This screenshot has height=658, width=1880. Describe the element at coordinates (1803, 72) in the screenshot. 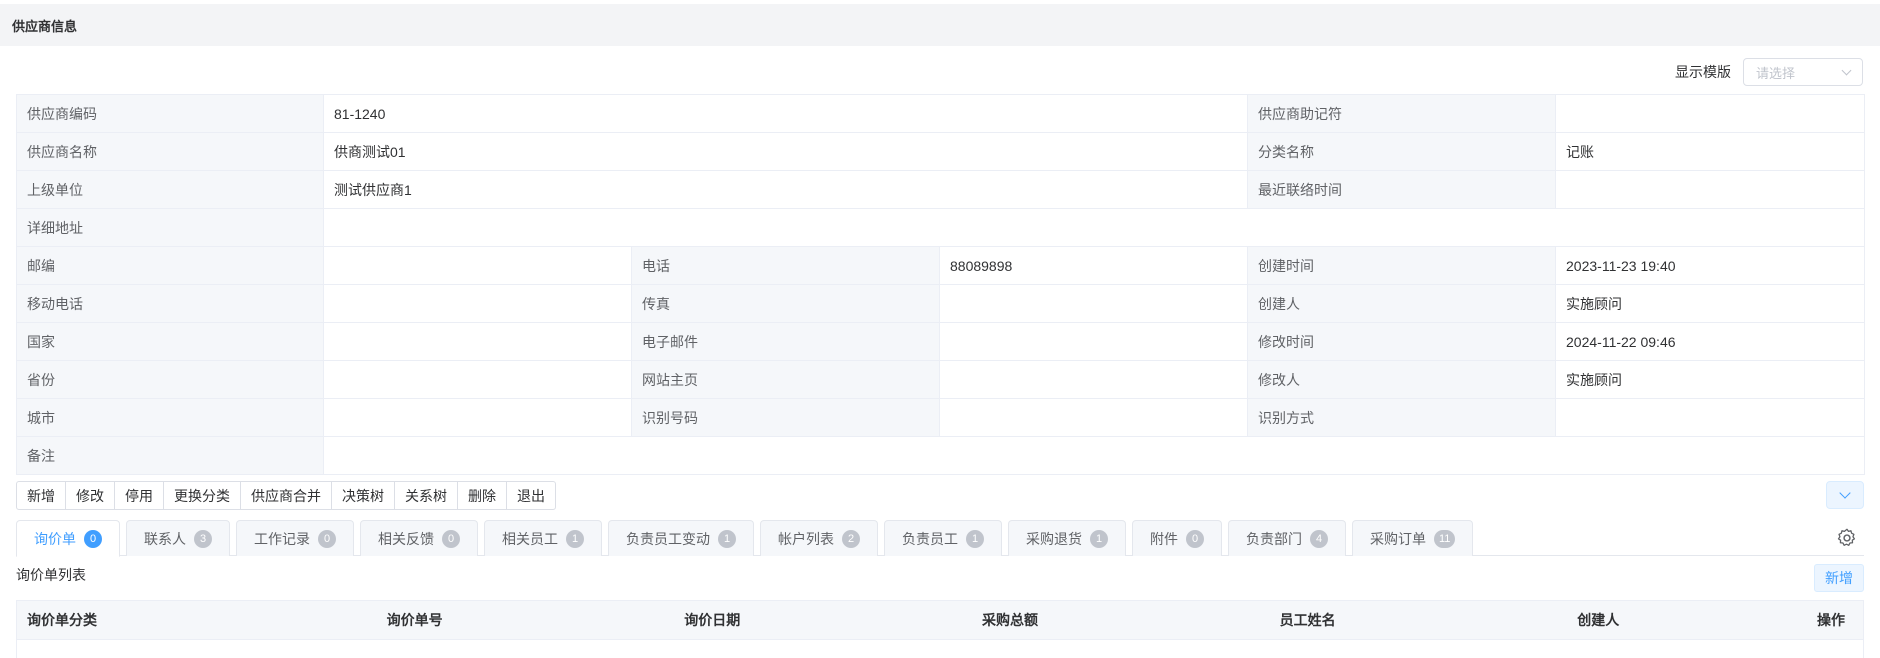

I see `template-select: 请选择` at that location.